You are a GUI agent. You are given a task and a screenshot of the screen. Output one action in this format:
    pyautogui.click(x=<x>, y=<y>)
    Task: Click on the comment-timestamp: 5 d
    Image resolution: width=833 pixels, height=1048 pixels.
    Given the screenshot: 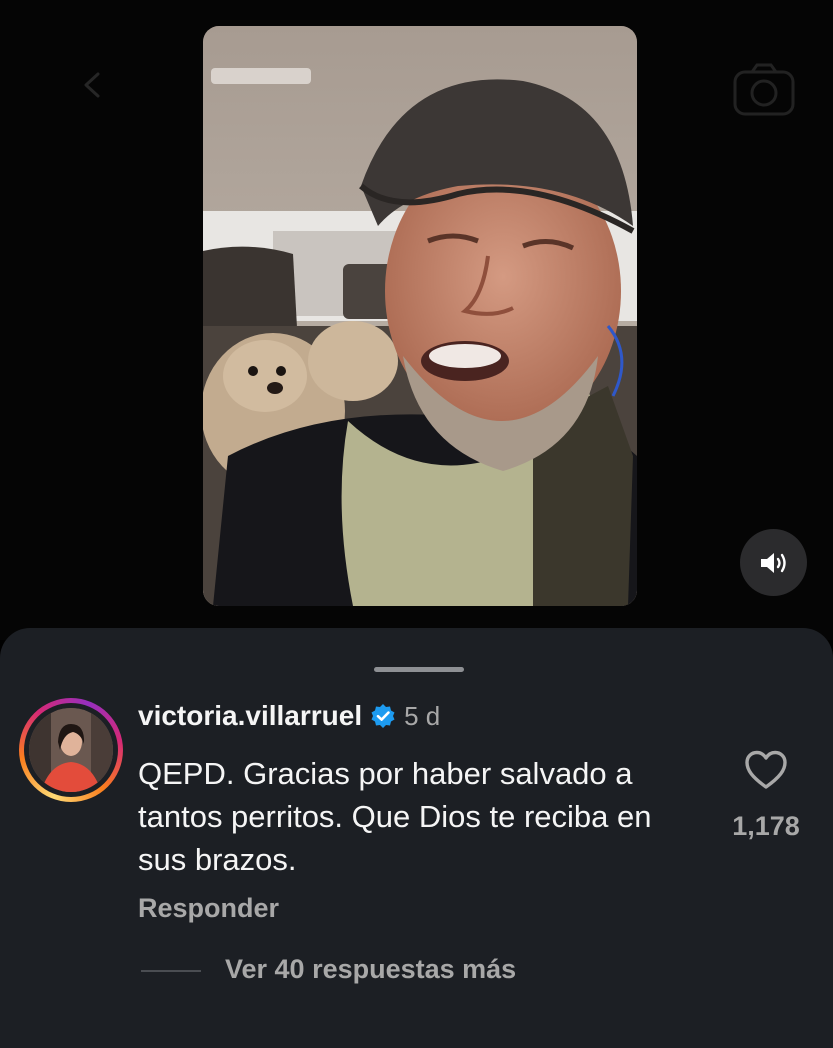 What is the action you would take?
    pyautogui.click(x=422, y=715)
    